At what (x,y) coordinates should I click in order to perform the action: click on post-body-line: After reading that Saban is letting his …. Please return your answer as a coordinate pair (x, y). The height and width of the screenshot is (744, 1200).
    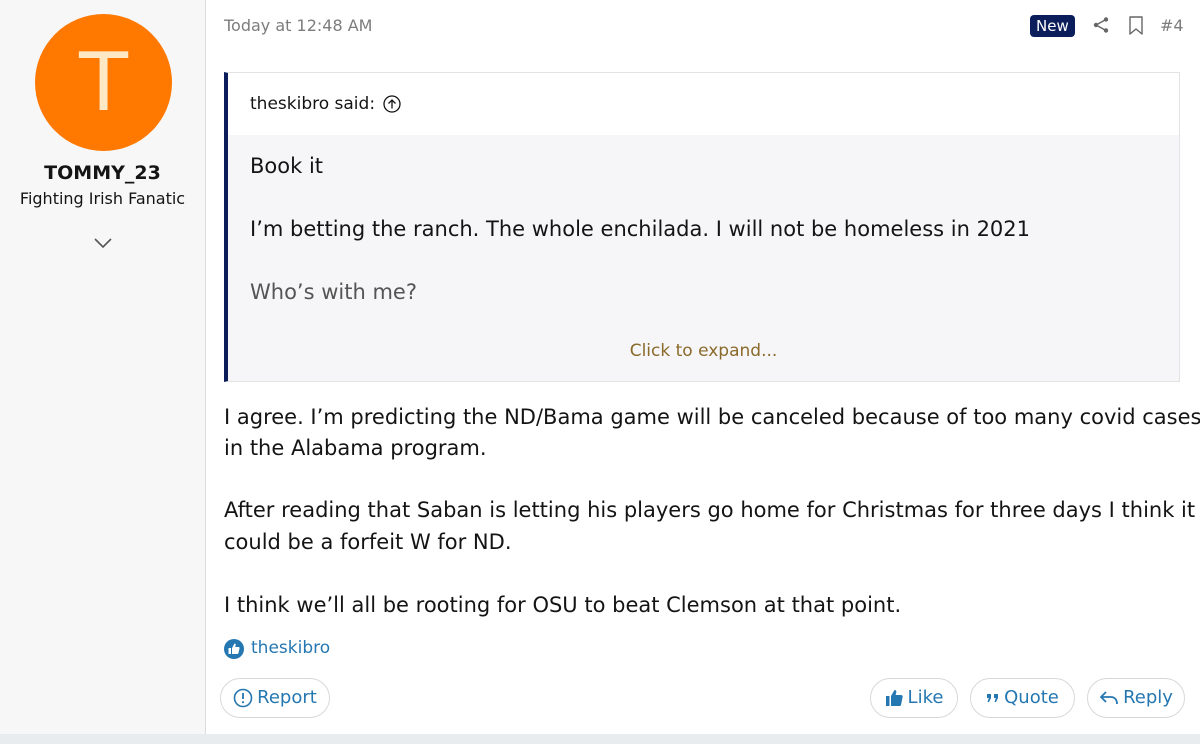
    Looking at the image, I should click on (710, 510).